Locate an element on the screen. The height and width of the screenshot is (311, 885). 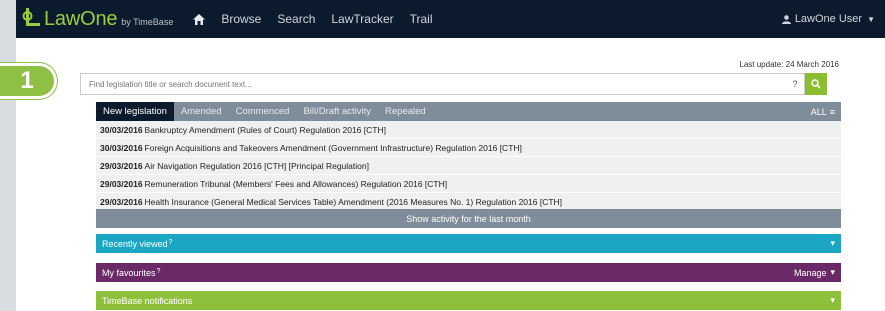
home-icon is located at coordinates (199, 19).